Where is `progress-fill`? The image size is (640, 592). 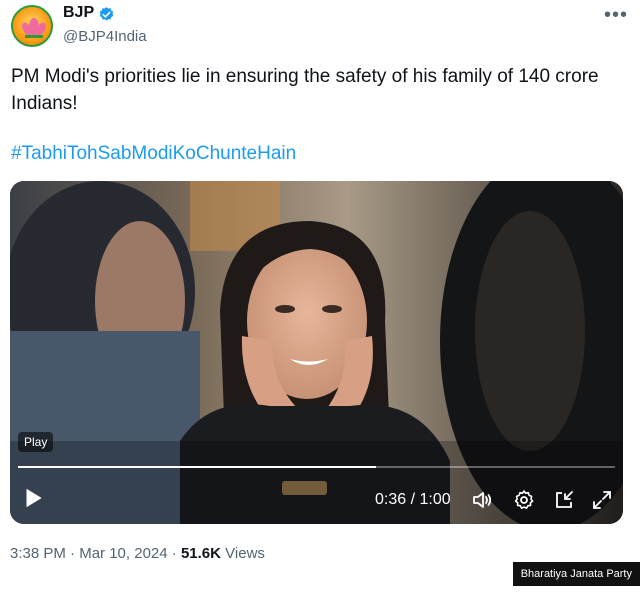 progress-fill is located at coordinates (197, 467).